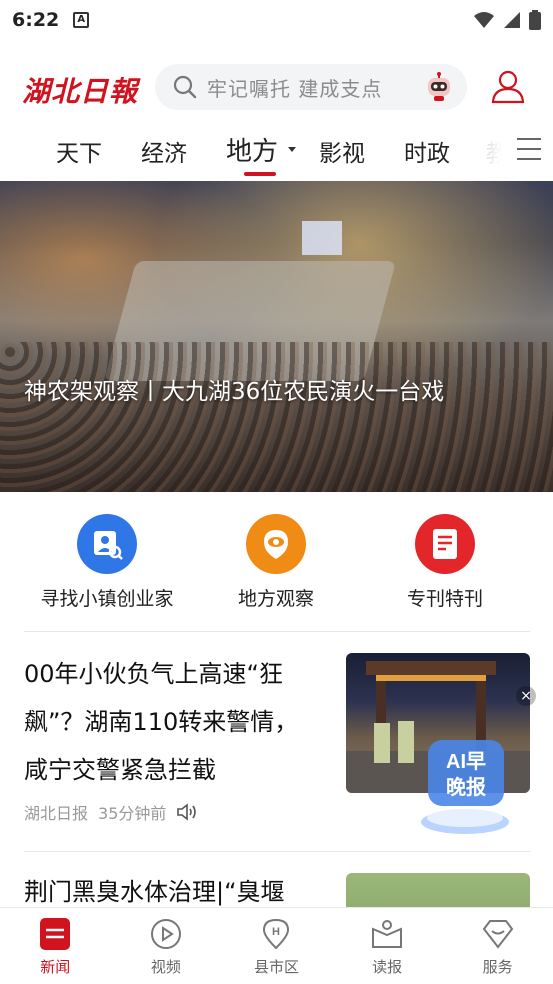 The height and width of the screenshot is (984, 553). I want to click on hero-title: 神农架观察丨大九湖36位农民演火一台戏, so click(234, 392).